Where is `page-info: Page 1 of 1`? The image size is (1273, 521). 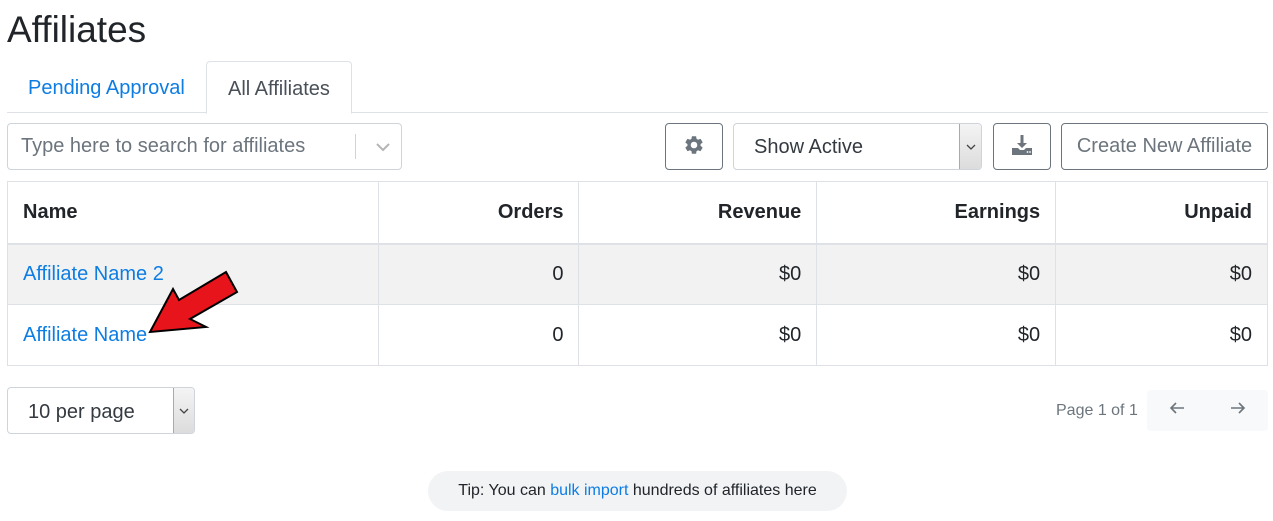
page-info: Page 1 of 1 is located at coordinates (1097, 410).